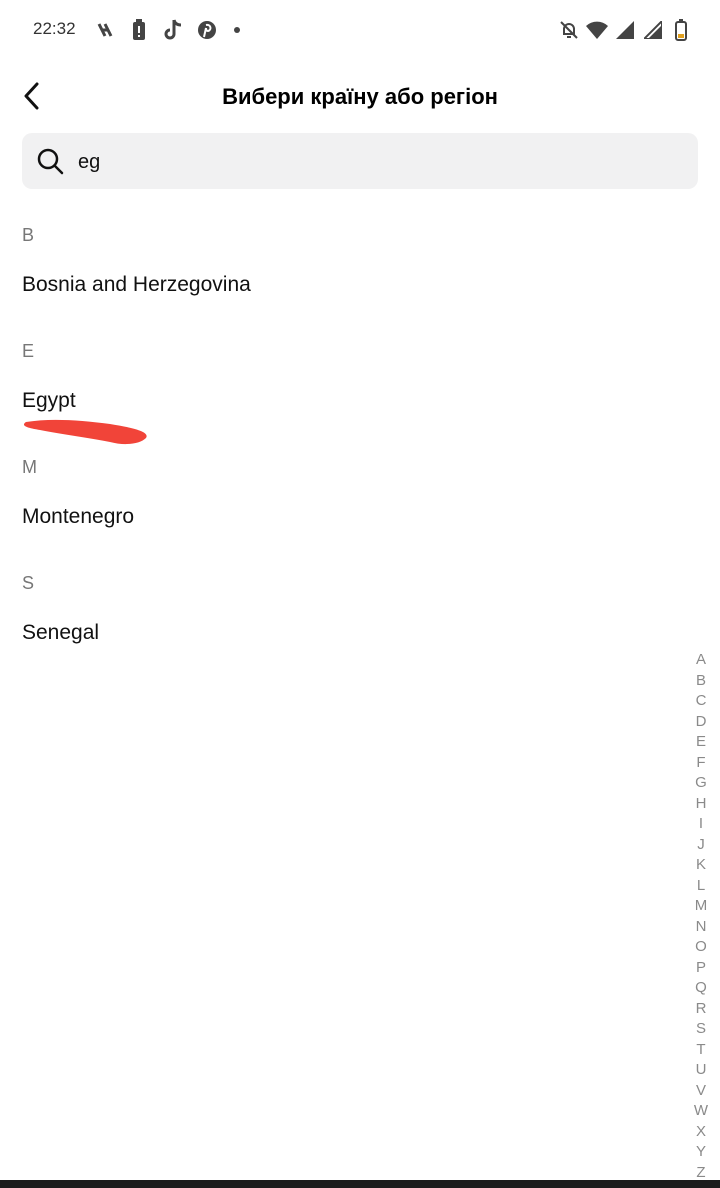  I want to click on header: Вибери країну або регіон, so click(360, 96).